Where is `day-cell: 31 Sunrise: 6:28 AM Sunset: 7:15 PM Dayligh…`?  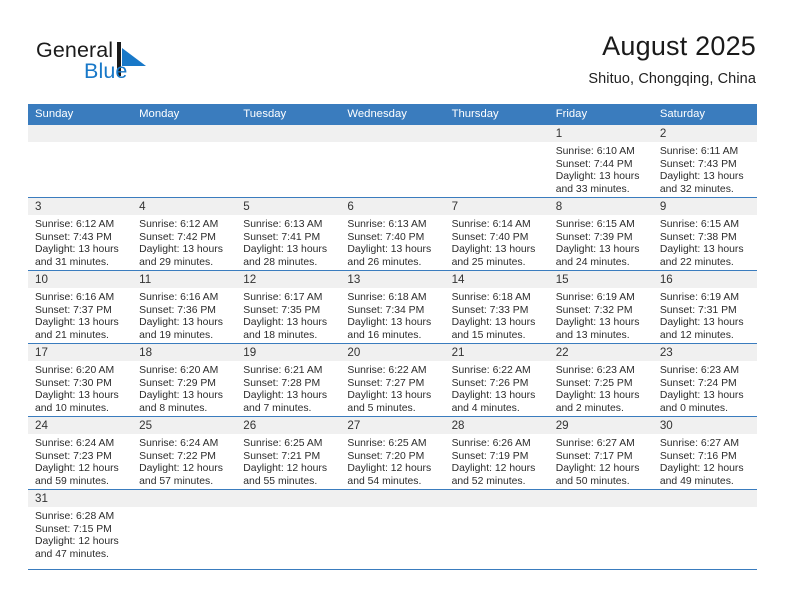
day-cell: 31 Sunrise: 6:28 AM Sunset: 7:15 PM Dayligh… is located at coordinates (80, 529).